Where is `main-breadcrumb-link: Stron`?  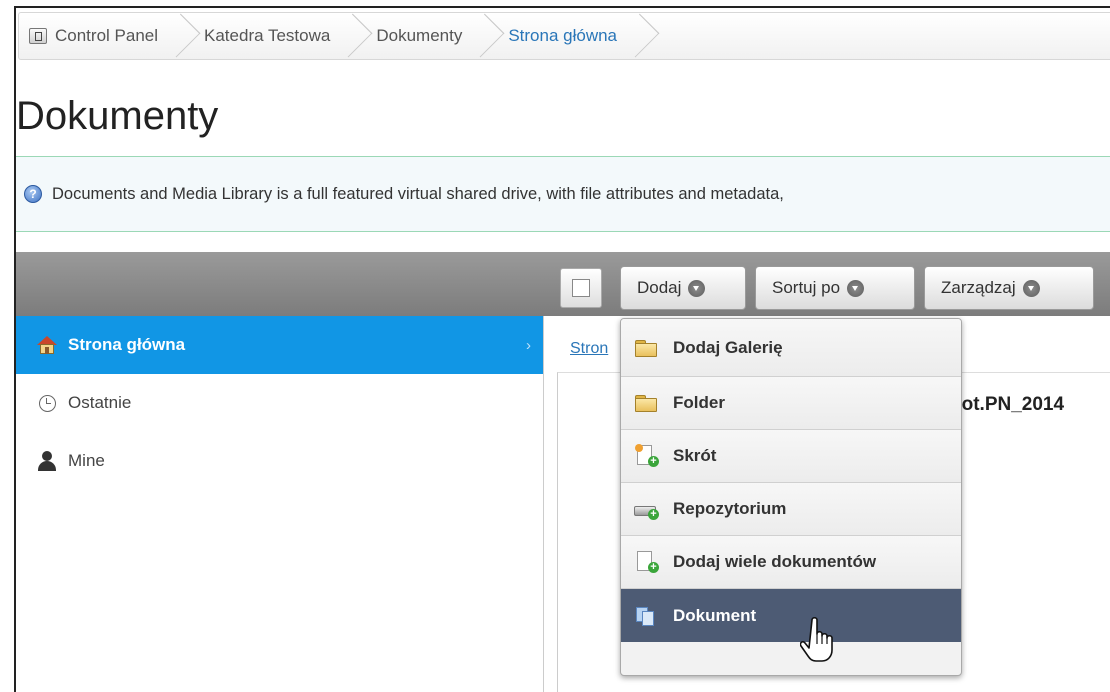
main-breadcrumb-link: Stron is located at coordinates (589, 349).